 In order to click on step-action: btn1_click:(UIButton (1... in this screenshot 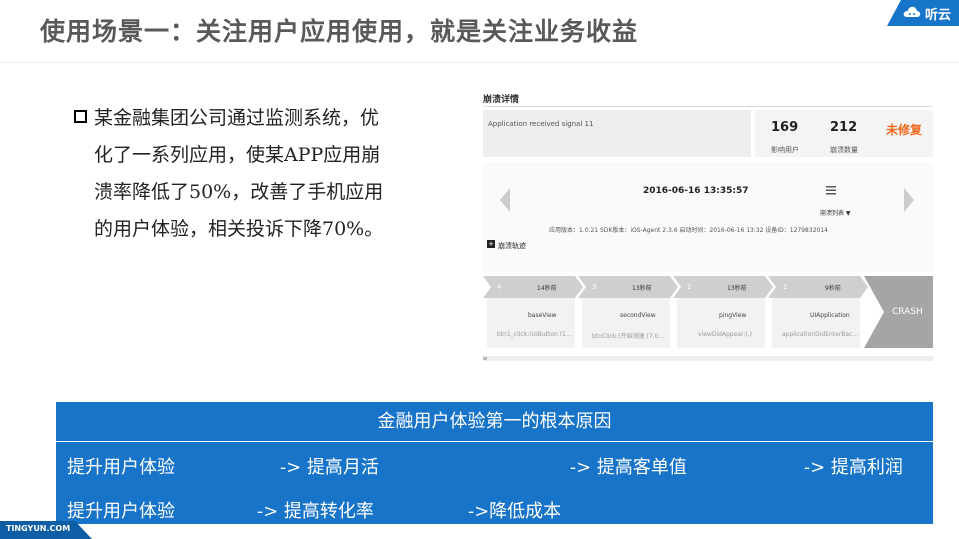, I will do `click(534, 334)`.